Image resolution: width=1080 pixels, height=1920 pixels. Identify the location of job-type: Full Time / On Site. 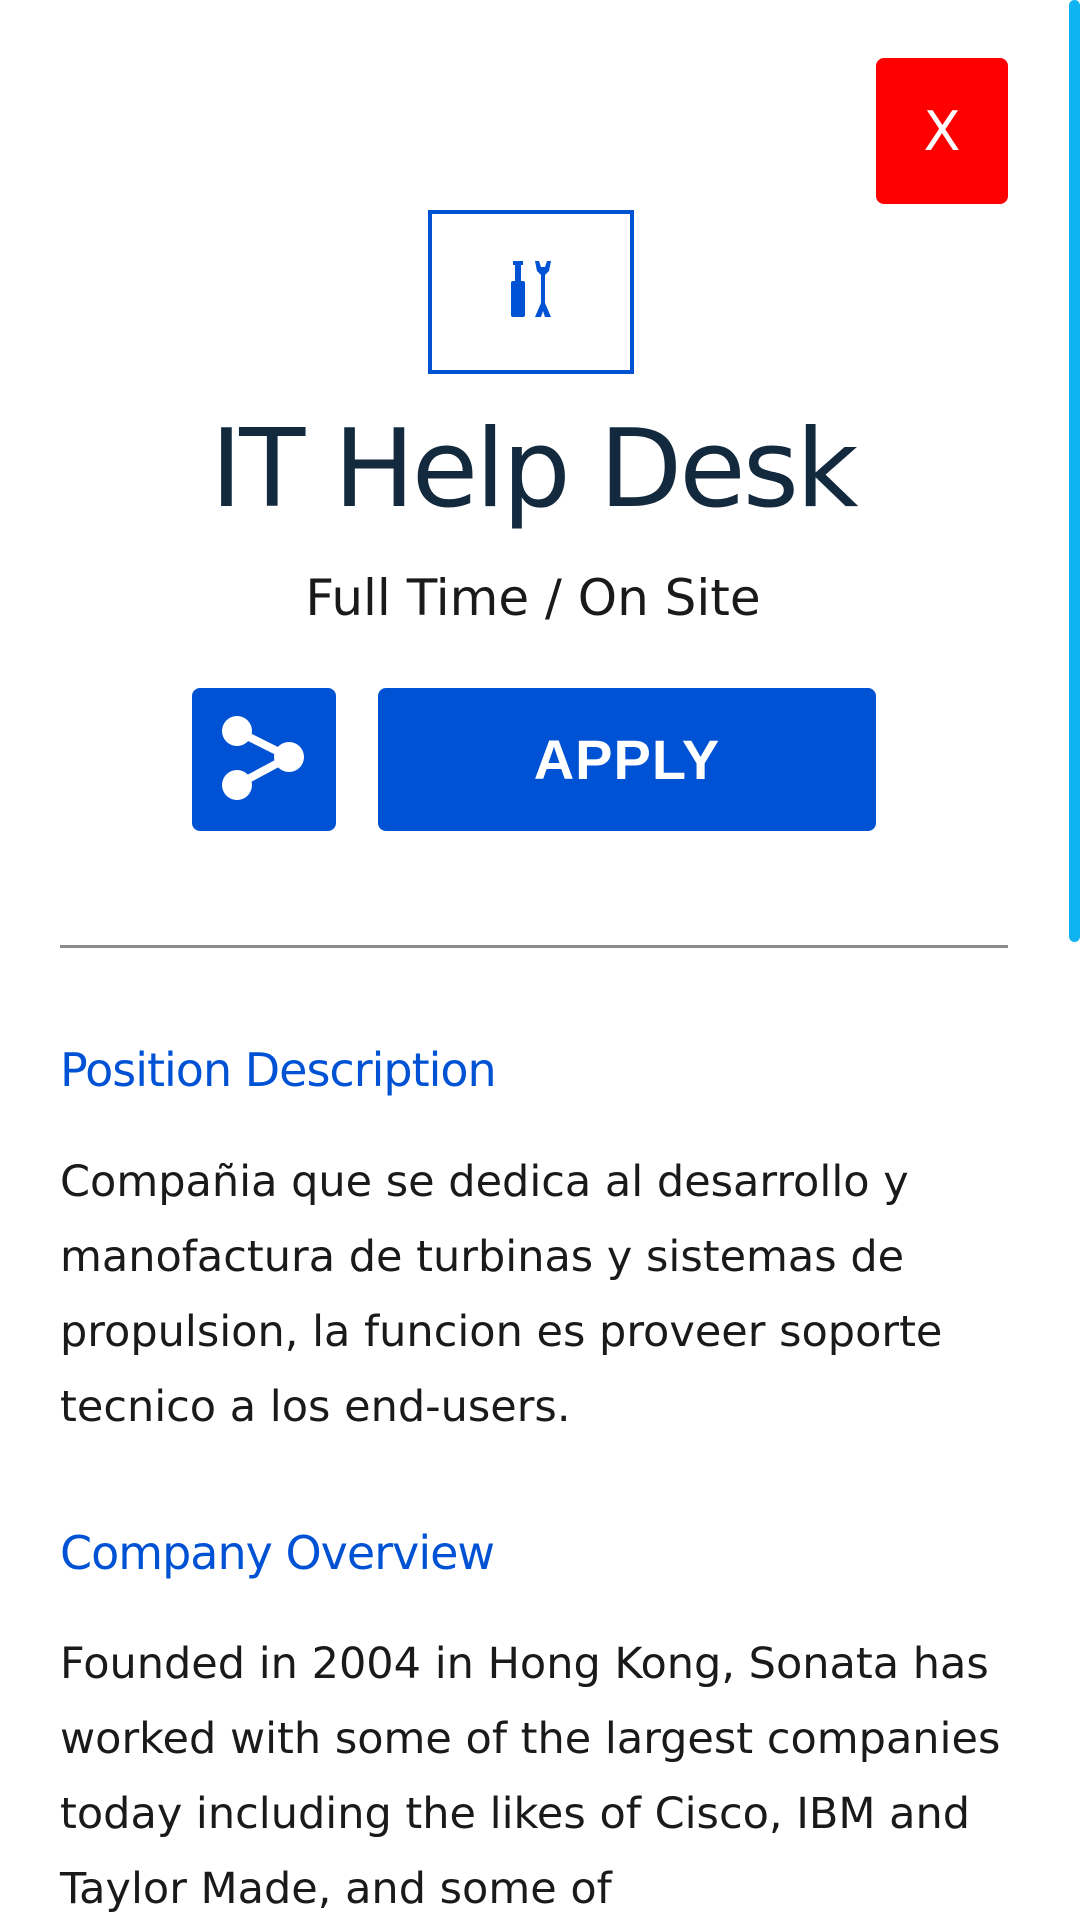
(533, 598).